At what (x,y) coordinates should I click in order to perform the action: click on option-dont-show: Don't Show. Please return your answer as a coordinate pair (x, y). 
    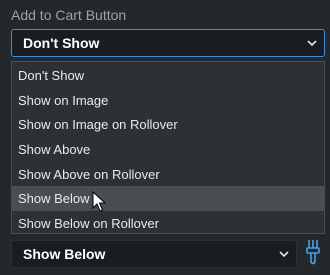
    Looking at the image, I should click on (168, 75).